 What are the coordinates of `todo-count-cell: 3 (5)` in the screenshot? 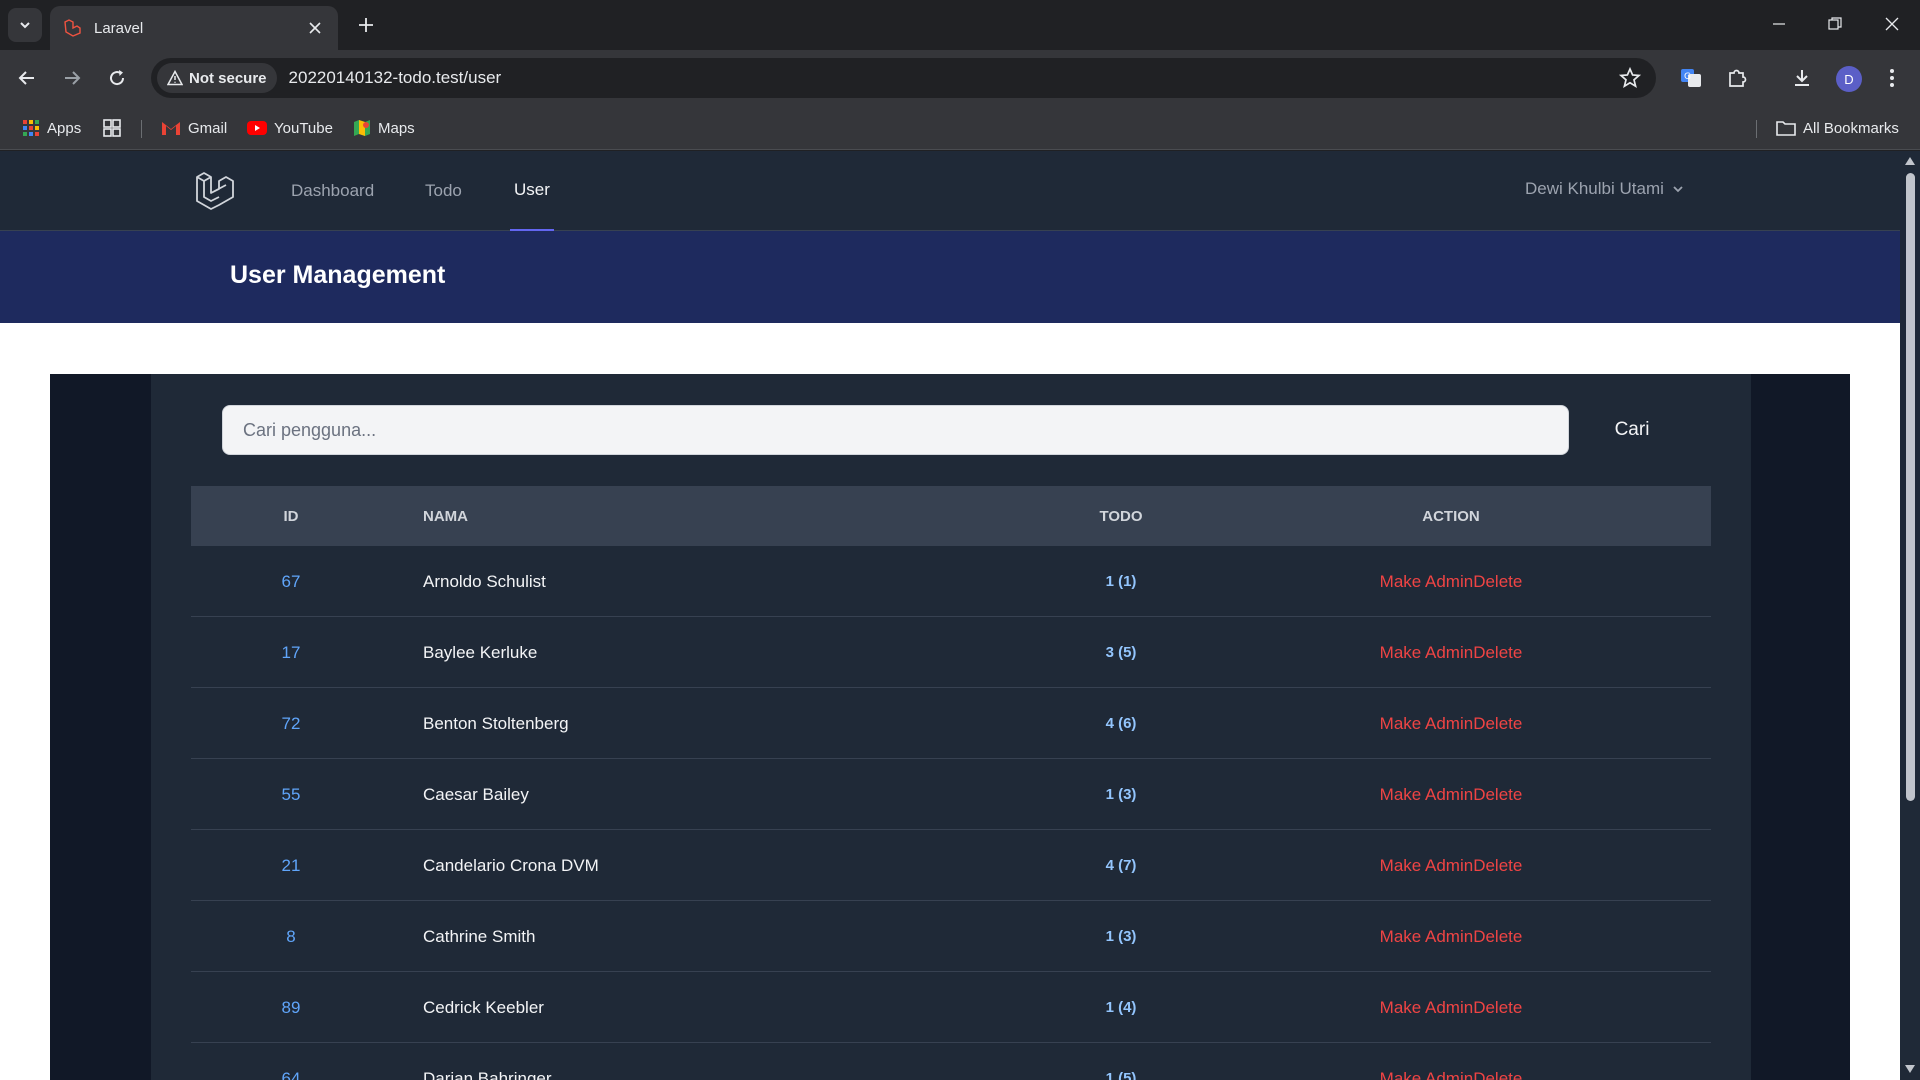 It's located at (1121, 652).